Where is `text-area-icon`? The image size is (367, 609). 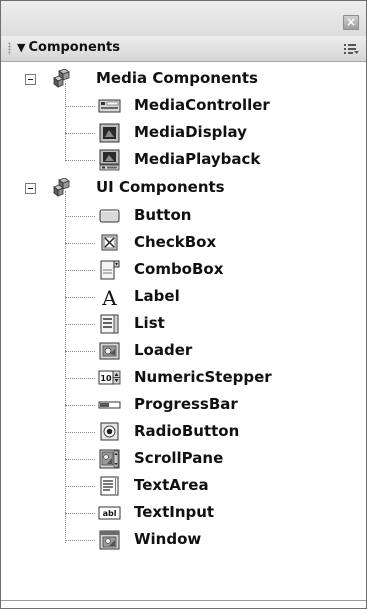
text-area-icon is located at coordinates (109, 486).